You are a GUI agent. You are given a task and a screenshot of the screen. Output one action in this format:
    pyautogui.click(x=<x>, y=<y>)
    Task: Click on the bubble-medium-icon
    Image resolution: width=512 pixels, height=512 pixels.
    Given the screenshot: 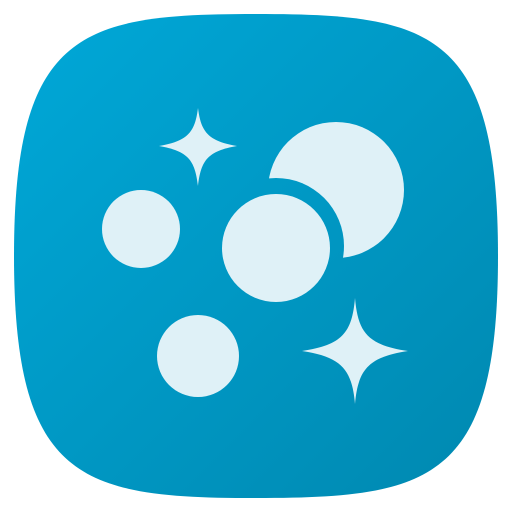 What is the action you would take?
    pyautogui.click(x=276, y=248)
    